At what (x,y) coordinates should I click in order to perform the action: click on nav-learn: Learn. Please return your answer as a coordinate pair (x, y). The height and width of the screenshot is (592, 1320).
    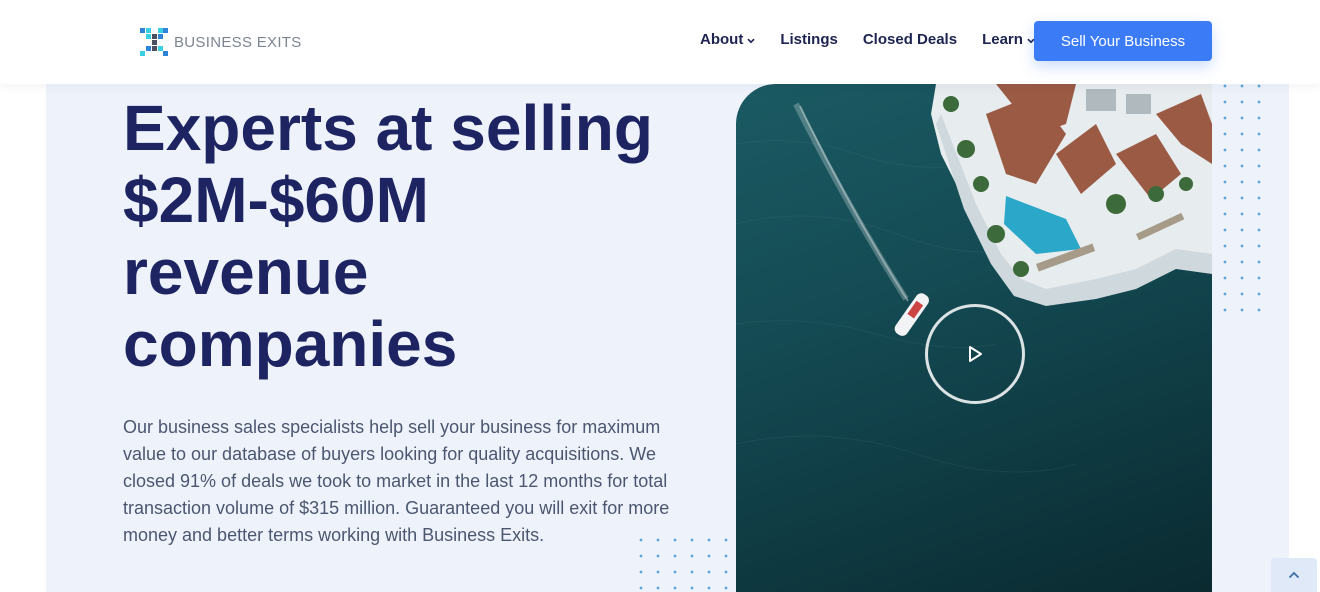
    Looking at the image, I should click on (1008, 39).